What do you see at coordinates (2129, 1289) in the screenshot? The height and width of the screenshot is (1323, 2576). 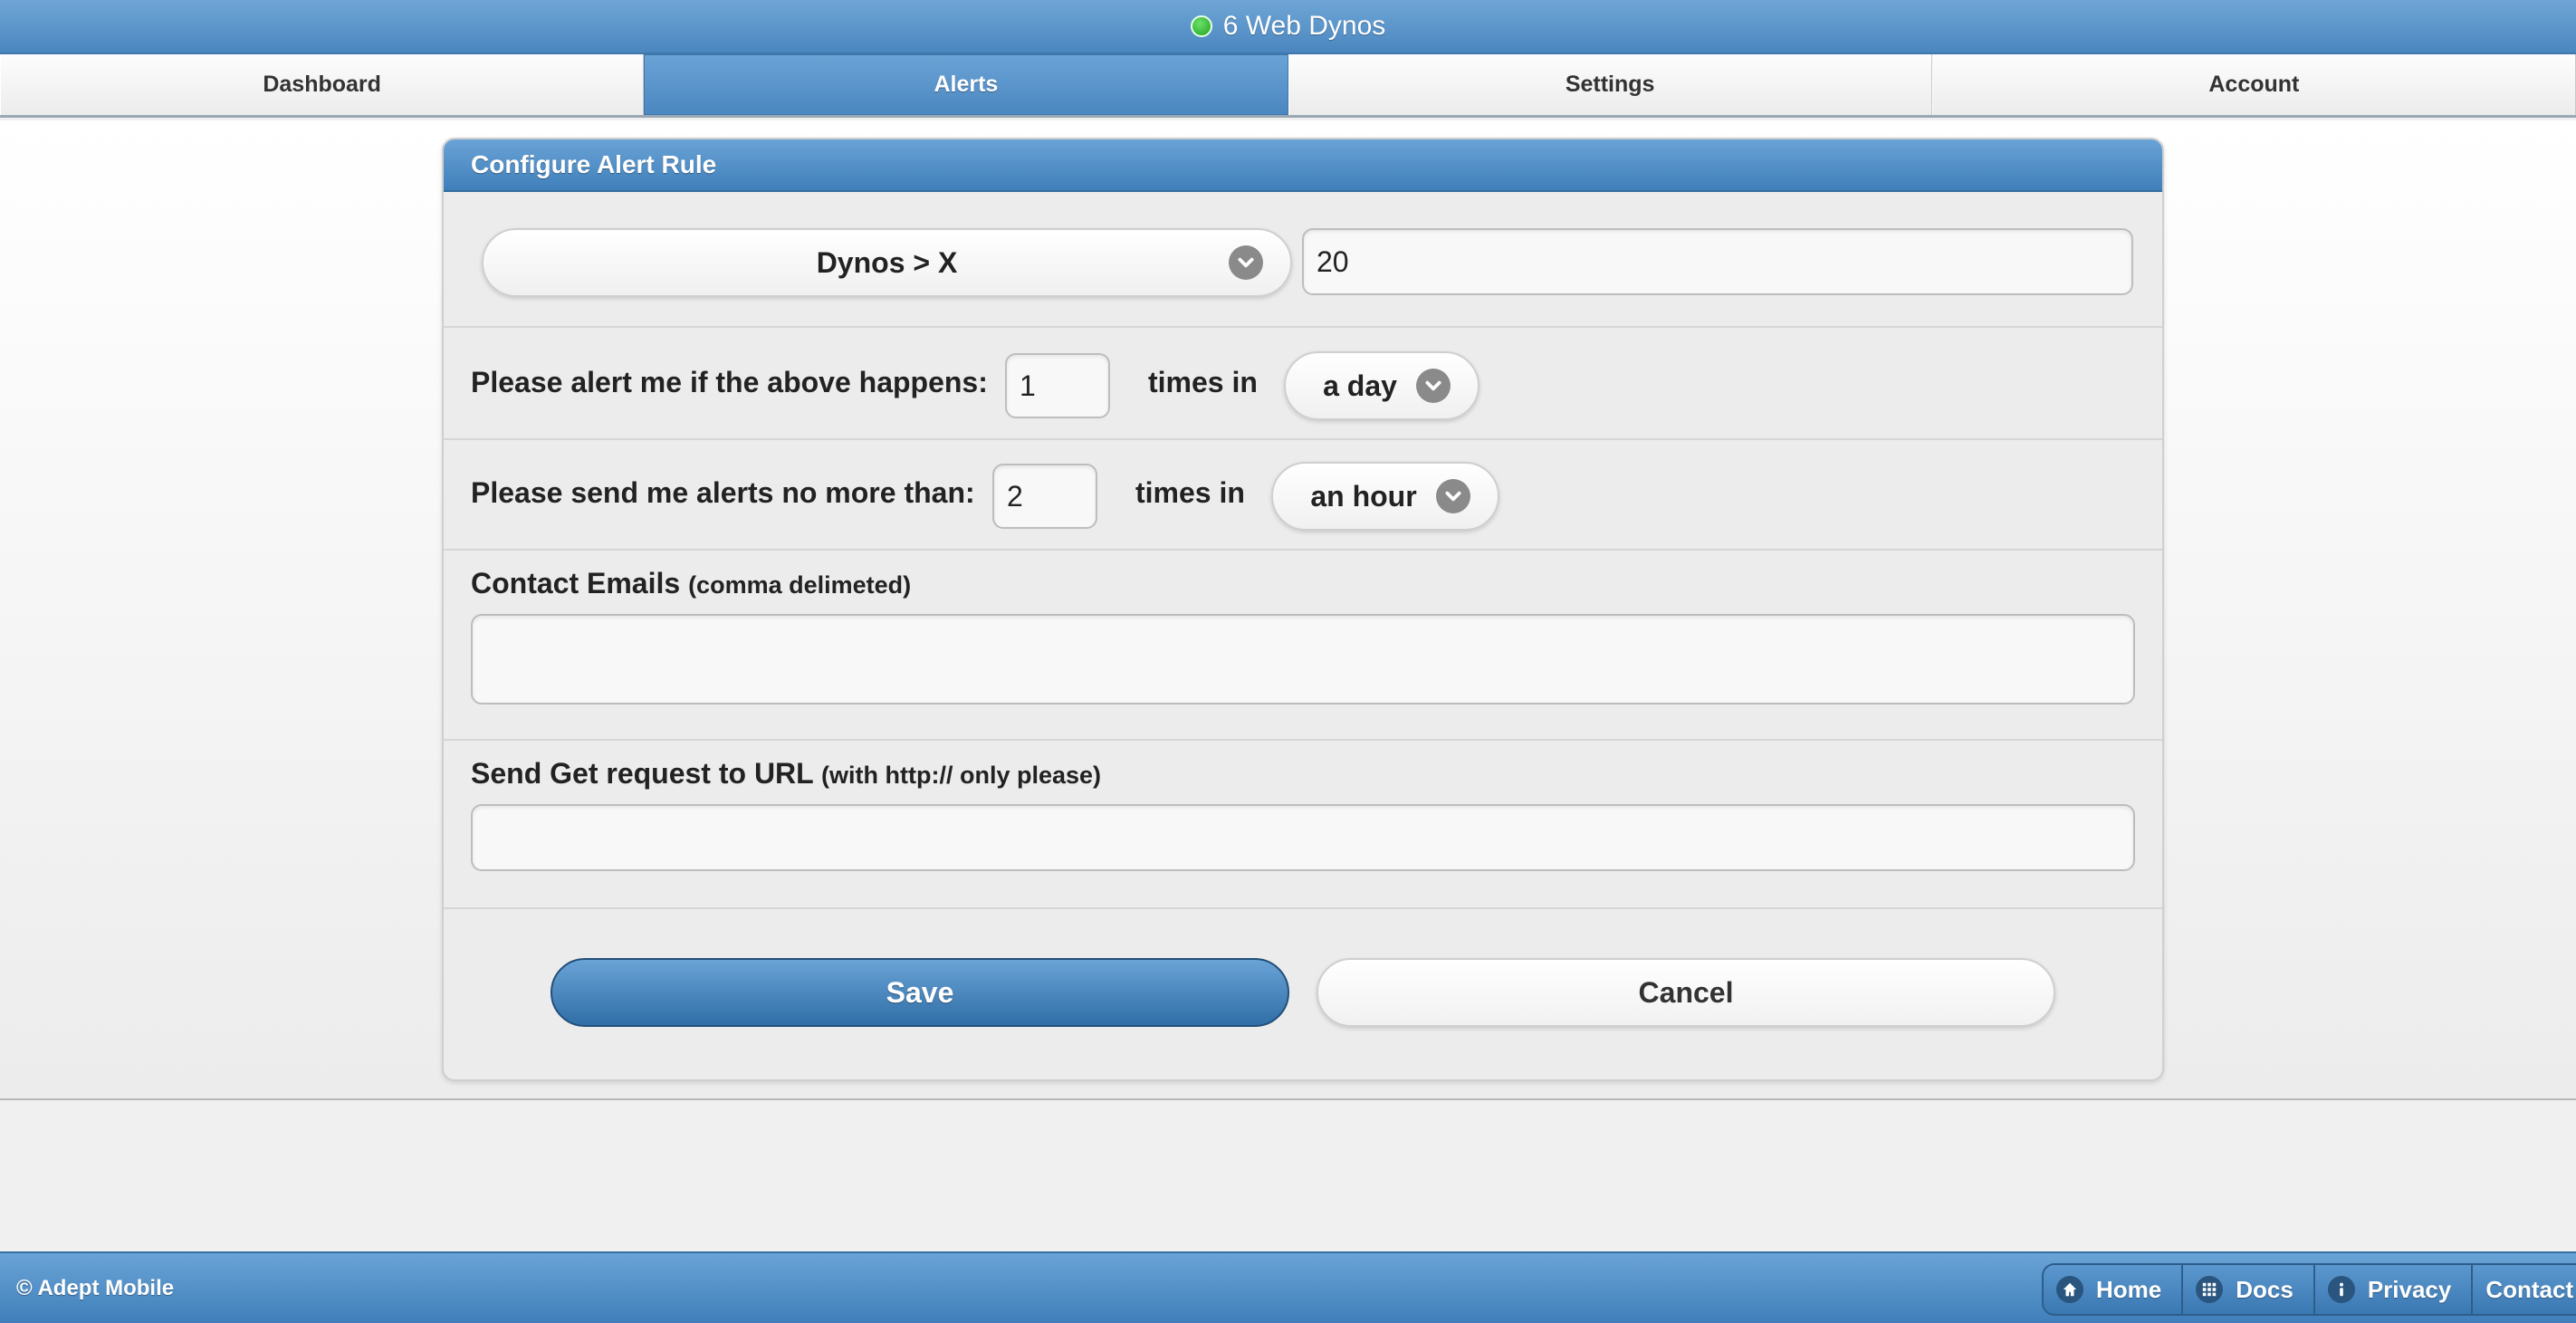 I see `footer-link-label: Home` at bounding box center [2129, 1289].